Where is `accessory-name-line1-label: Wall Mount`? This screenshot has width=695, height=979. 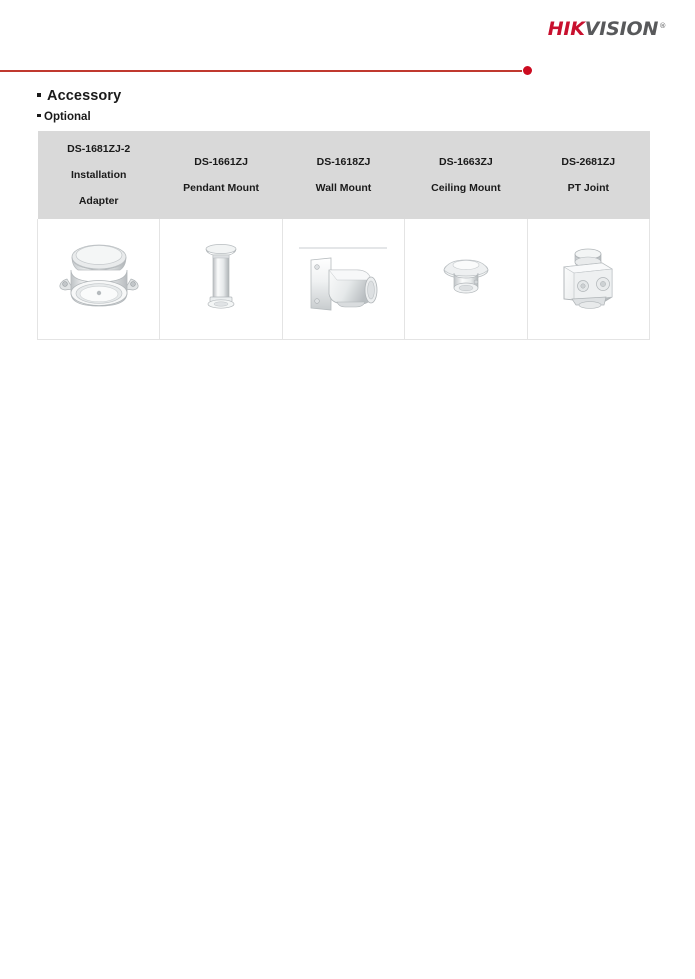
accessory-name-line1-label: Wall Mount is located at coordinates (343, 188).